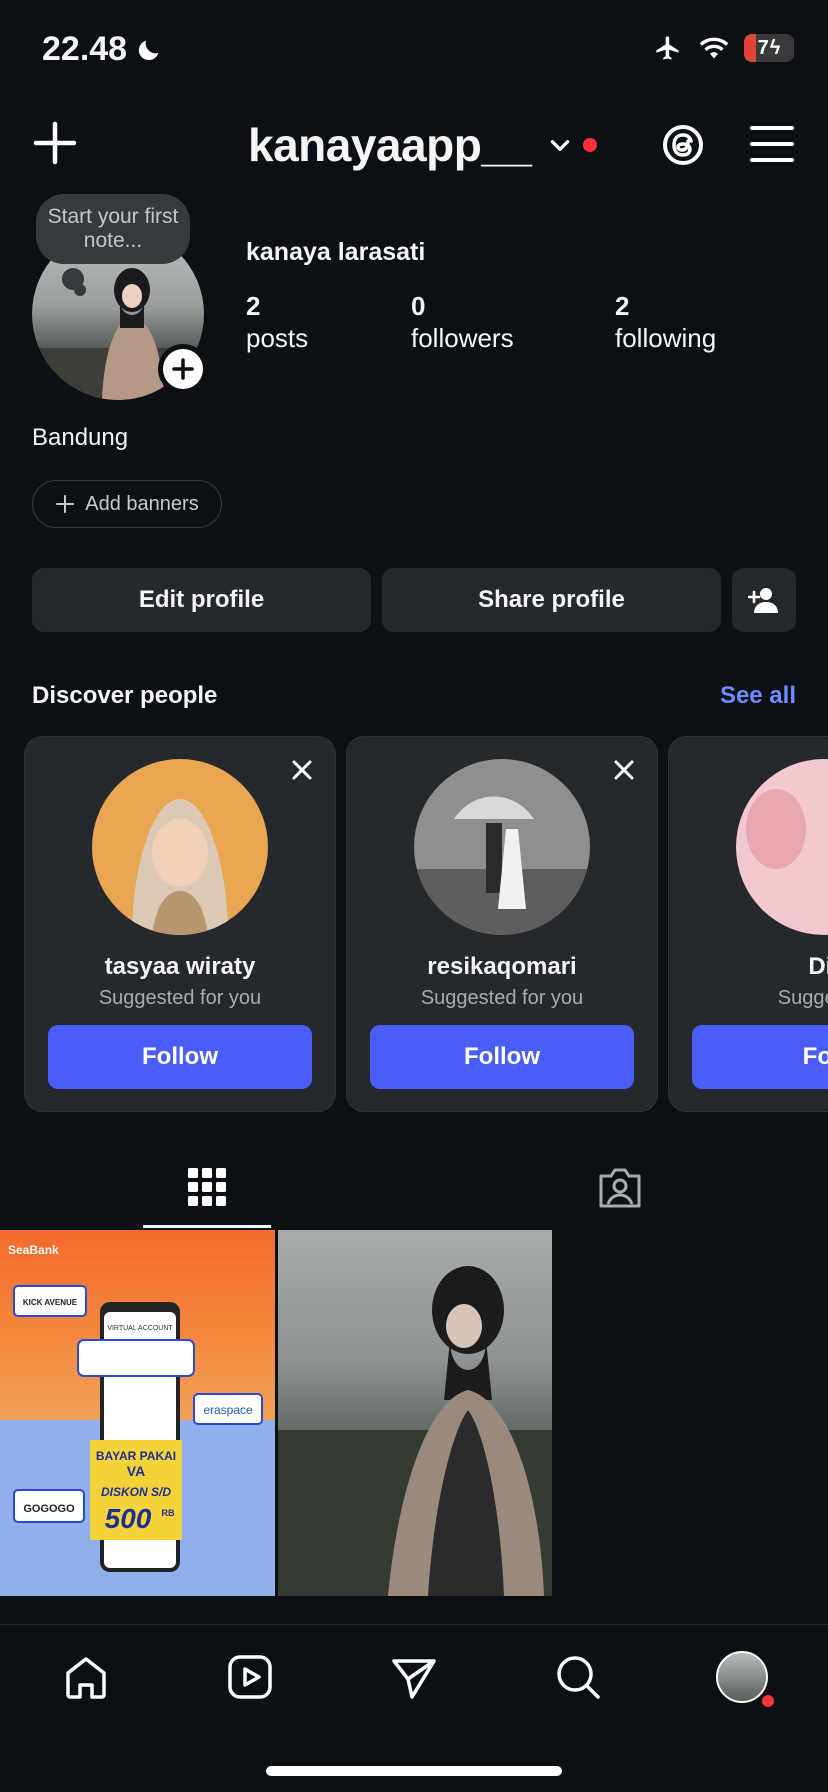 The width and height of the screenshot is (828, 1792). I want to click on followers-count: 0, so click(418, 306).